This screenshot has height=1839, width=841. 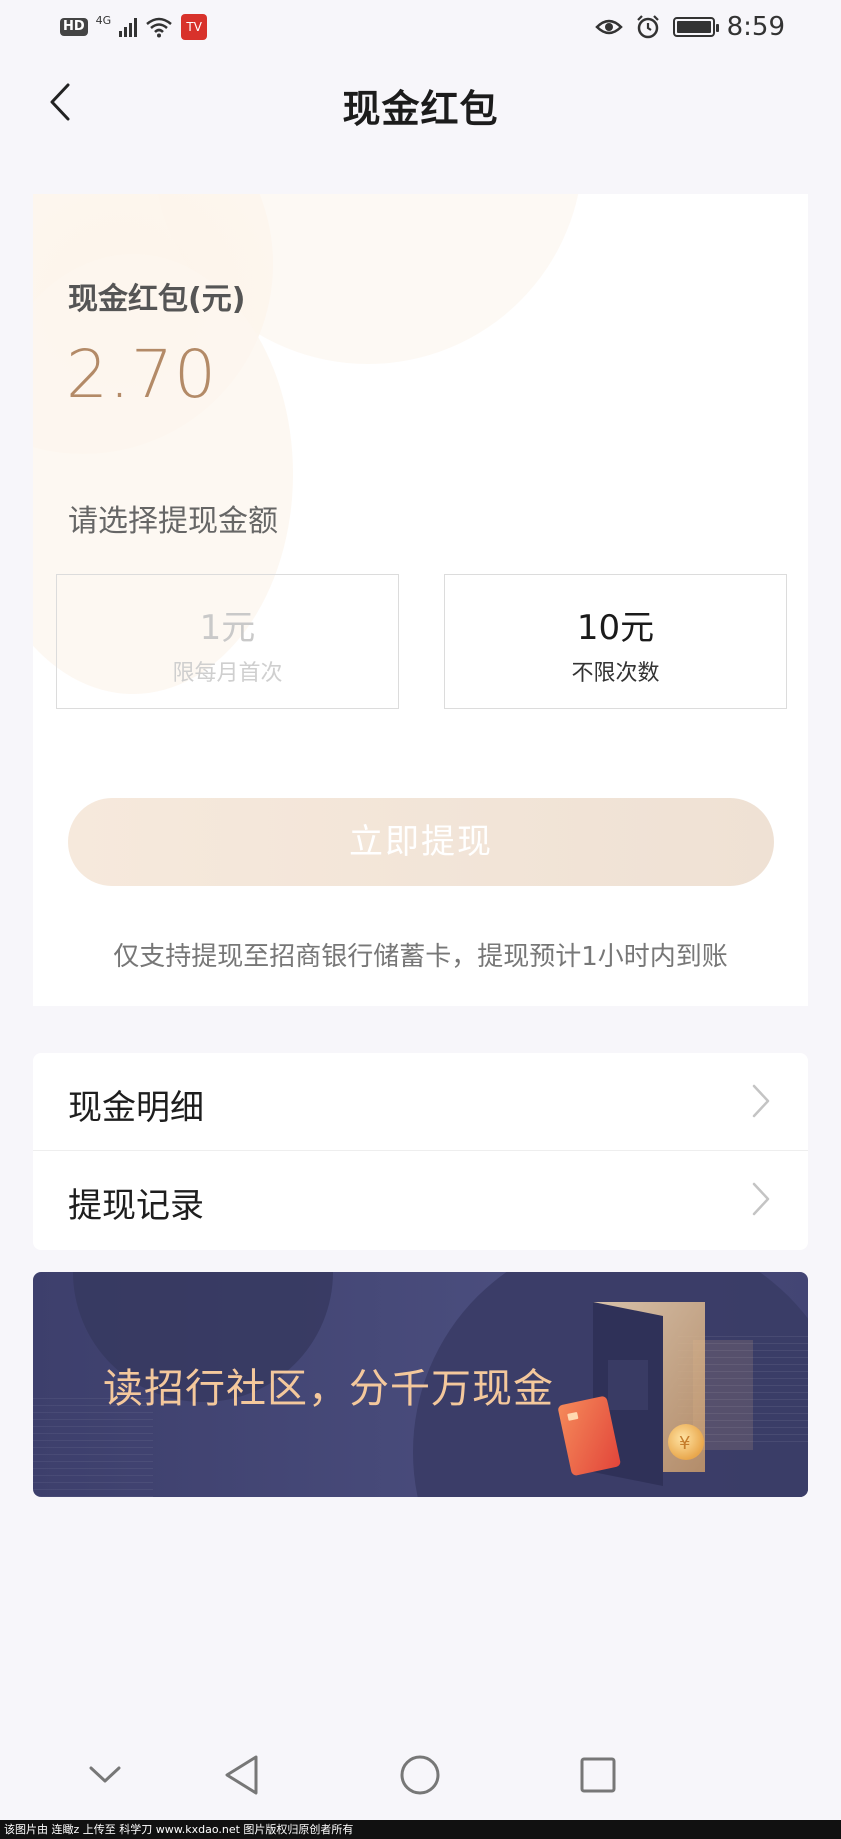 I want to click on eye-icon, so click(x=608, y=27).